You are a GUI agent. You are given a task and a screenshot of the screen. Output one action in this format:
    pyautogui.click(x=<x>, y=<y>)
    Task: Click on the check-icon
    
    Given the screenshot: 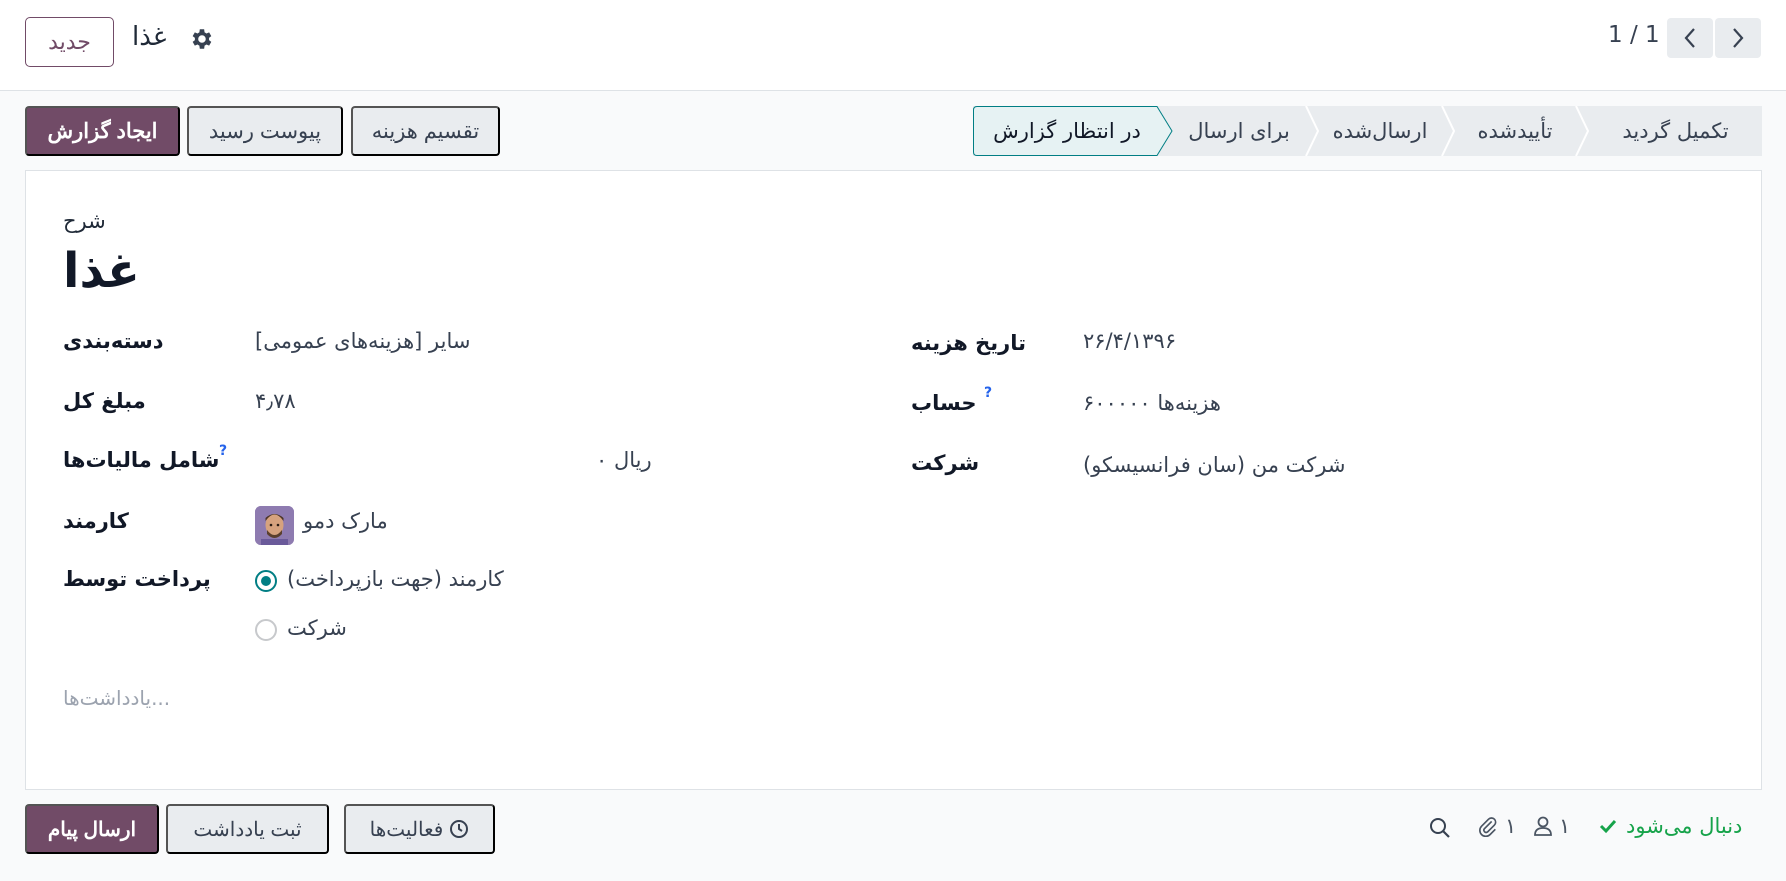 What is the action you would take?
    pyautogui.click(x=1608, y=826)
    